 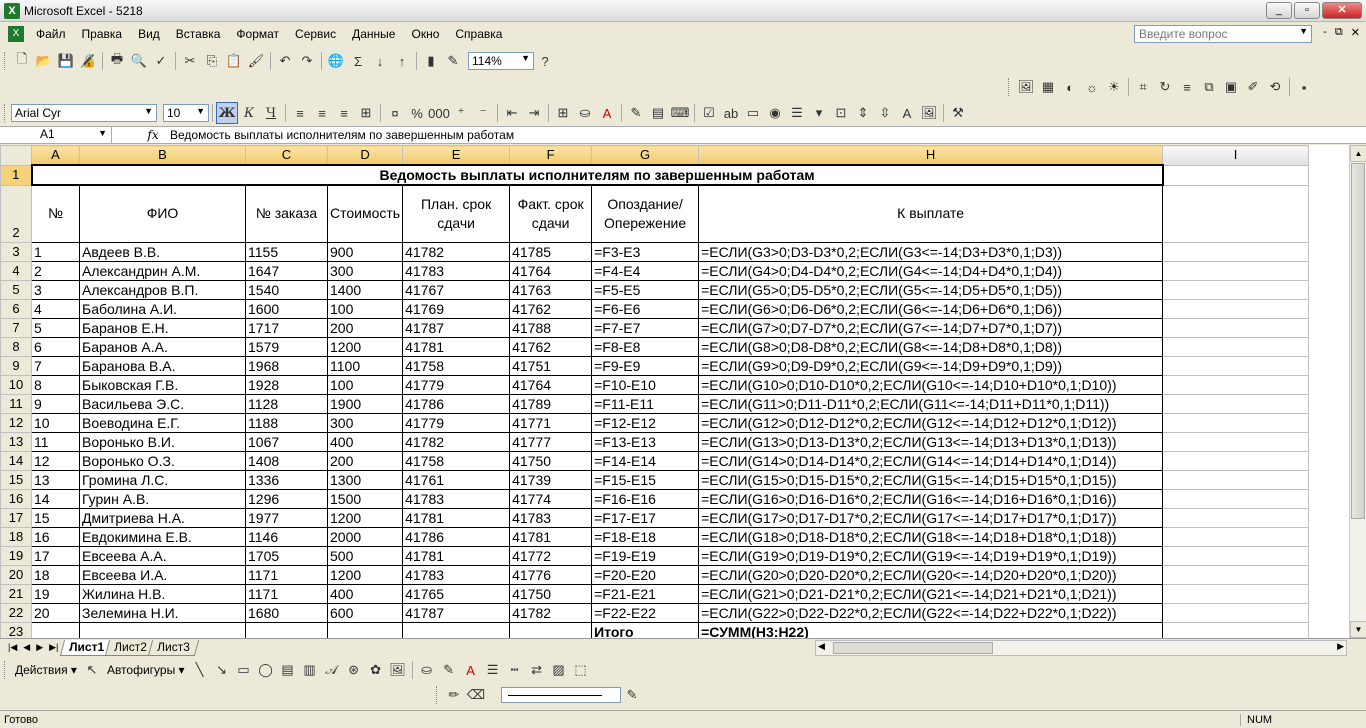 What do you see at coordinates (55, 593) in the screenshot?
I see `cell: 19` at bounding box center [55, 593].